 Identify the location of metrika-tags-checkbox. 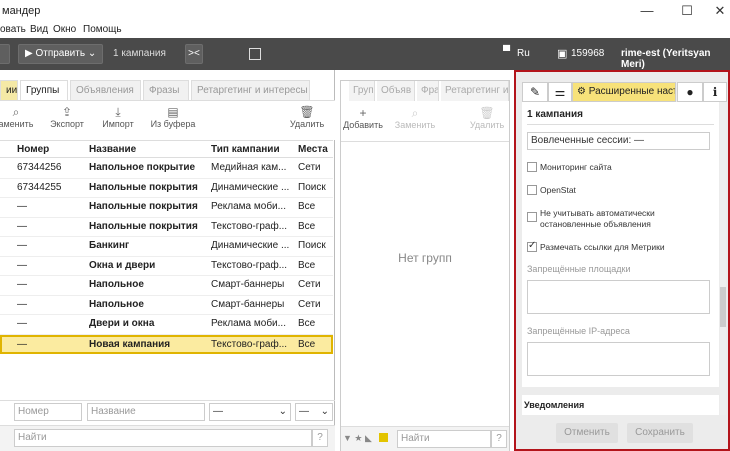
(532, 246).